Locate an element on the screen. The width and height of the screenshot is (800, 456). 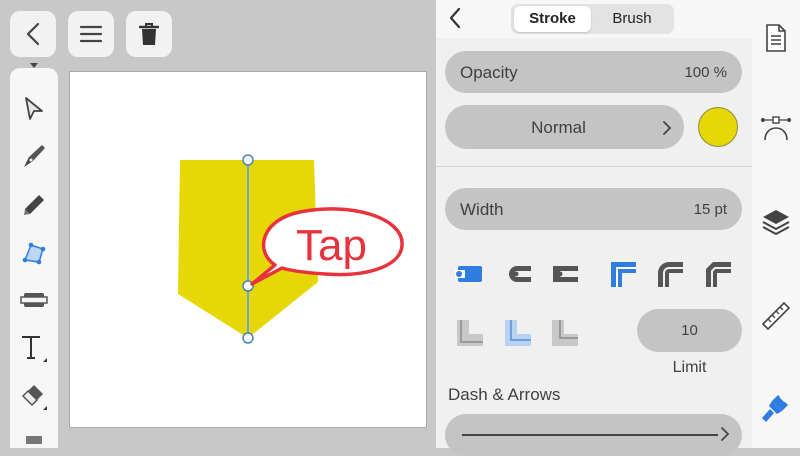
dash-arrows-selector is located at coordinates (593, 435).